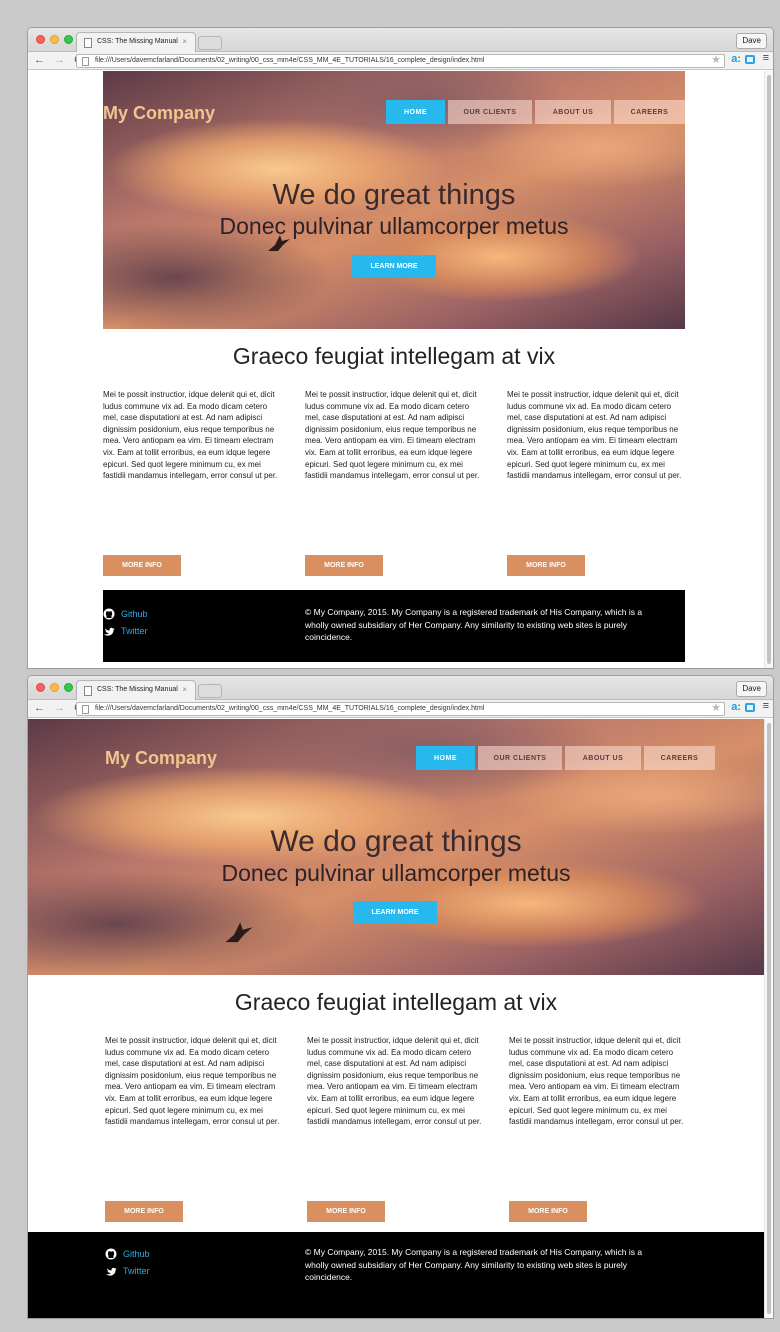  I want to click on github-icon, so click(109, 614).